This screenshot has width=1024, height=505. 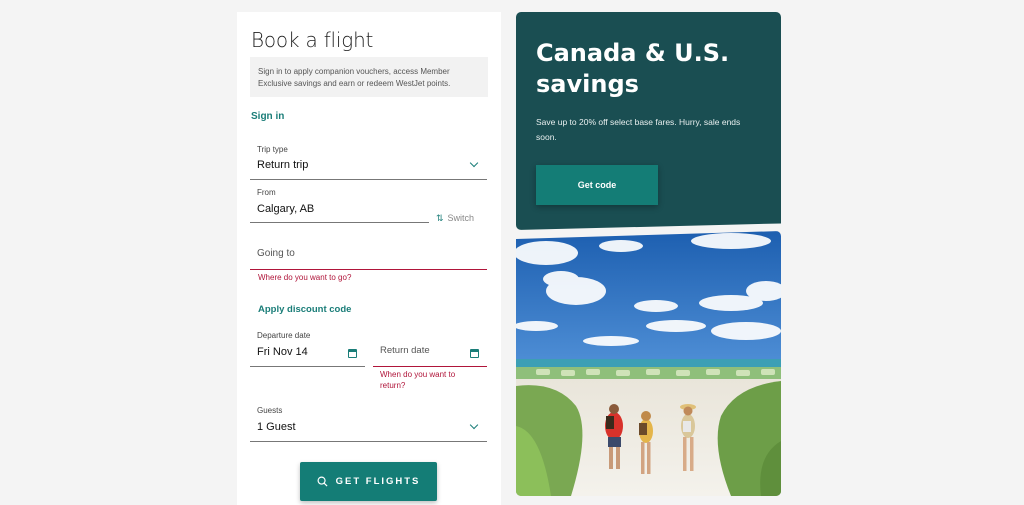 What do you see at coordinates (267, 116) in the screenshot?
I see `sign-in-link: Sign in` at bounding box center [267, 116].